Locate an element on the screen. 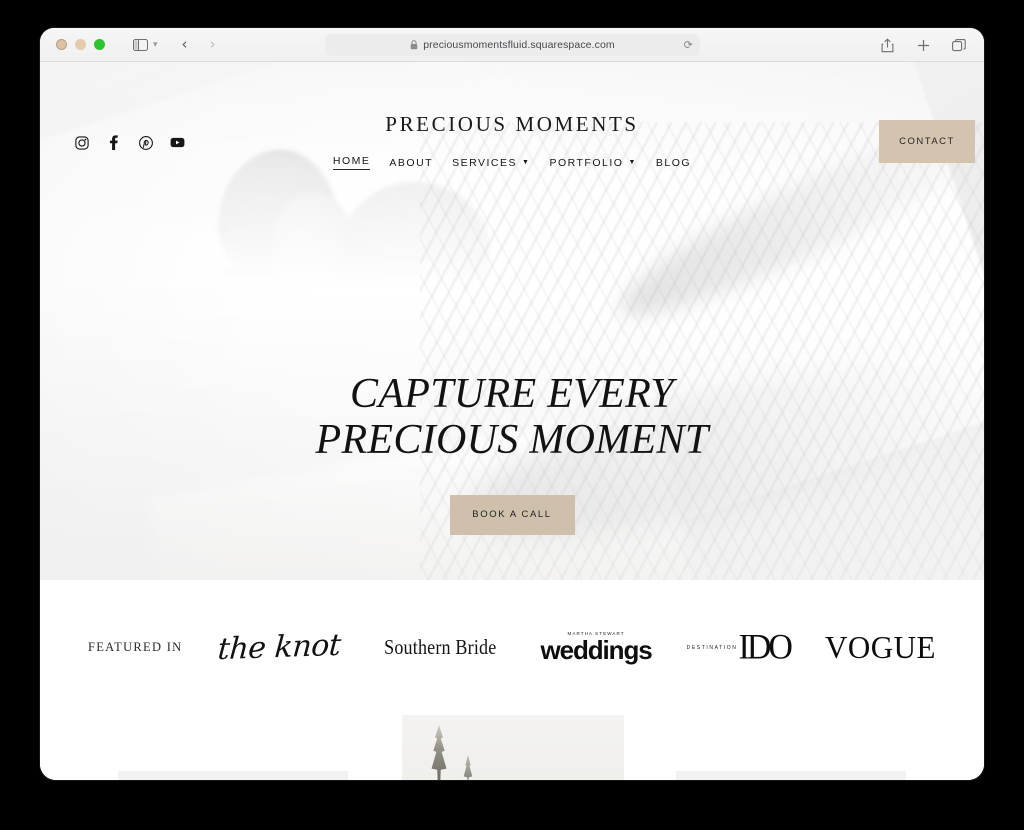 The image size is (1024, 830). vogue-logo: VOGUE is located at coordinates (880, 648).